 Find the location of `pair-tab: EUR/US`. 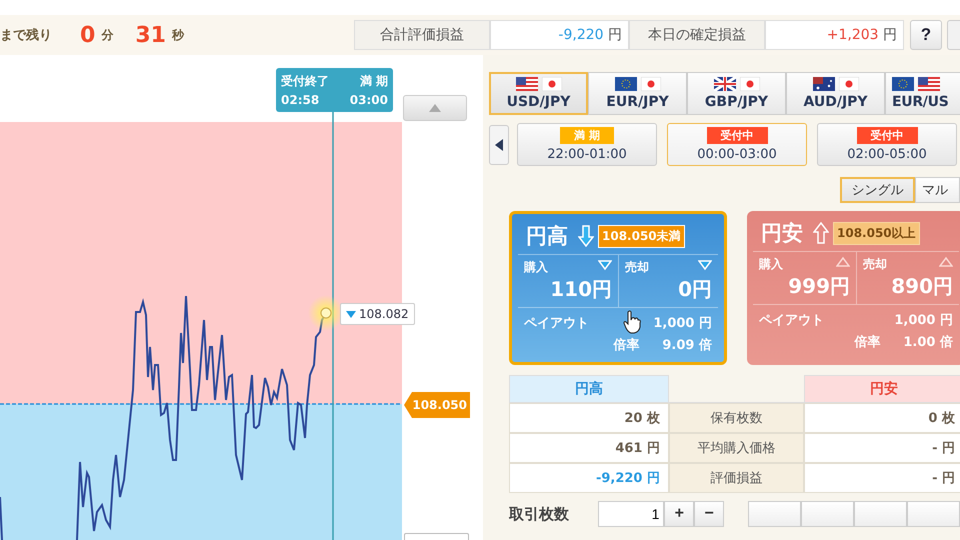

pair-tab: EUR/US is located at coordinates (922, 93).